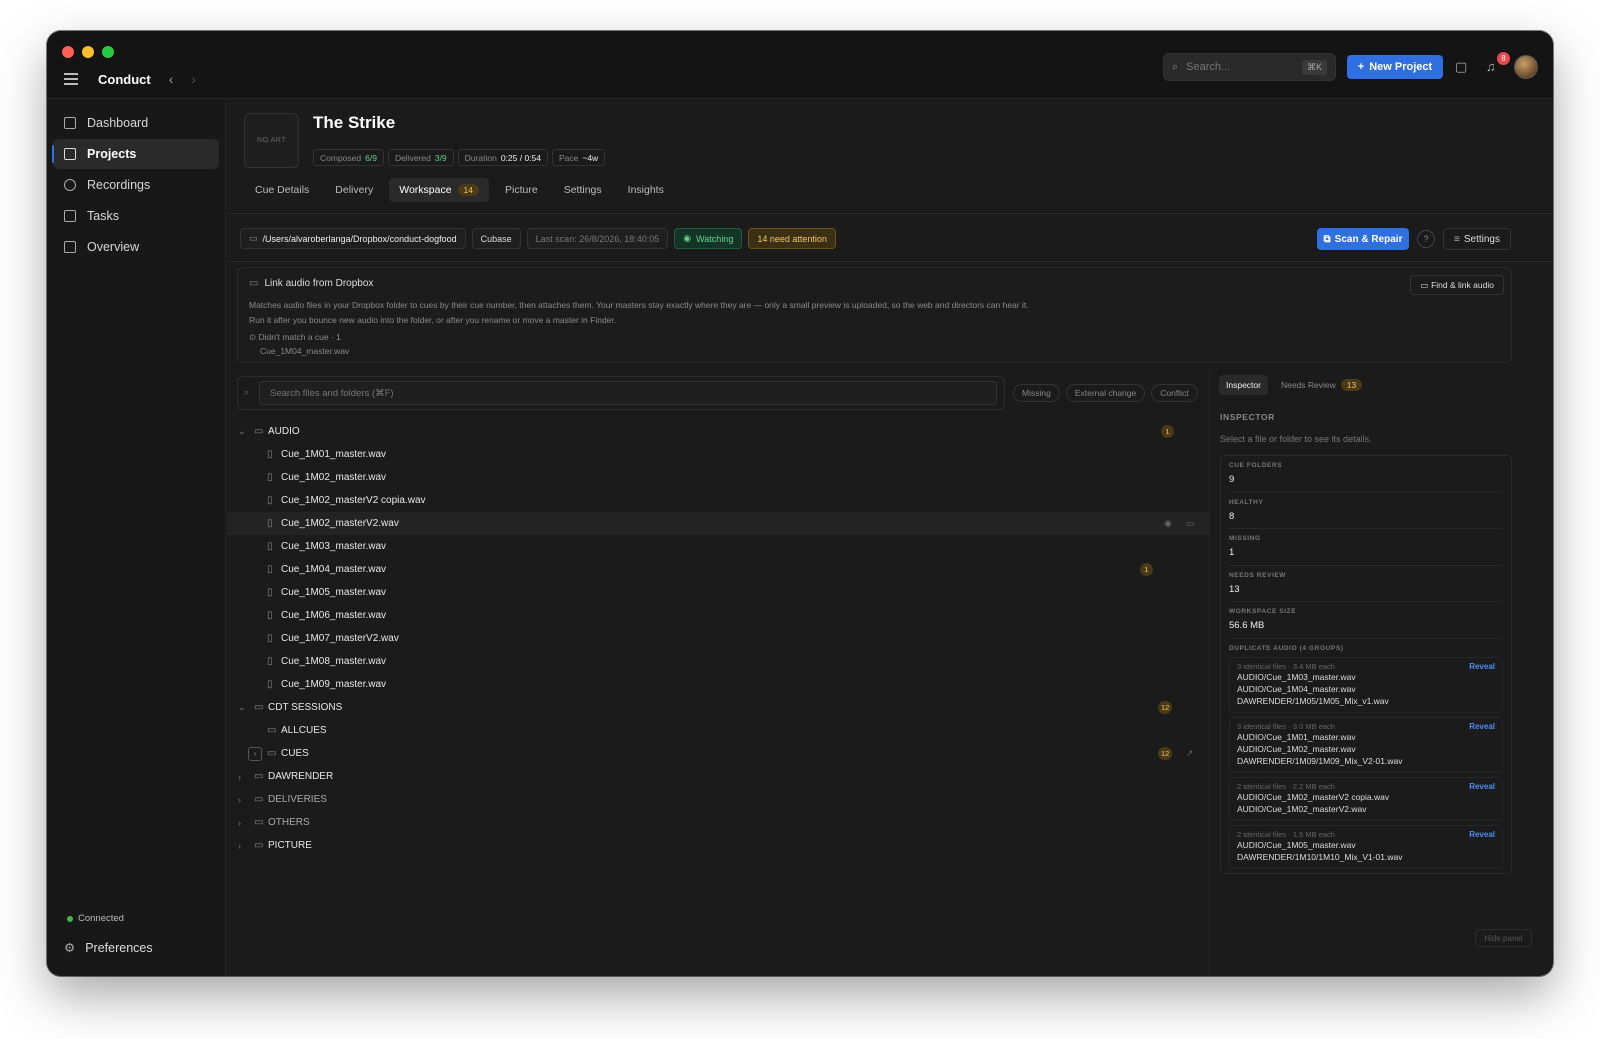  Describe the element at coordinates (1249, 67) in the screenshot. I see `global-search-input: ⌕ Search... ⌘K` at that location.